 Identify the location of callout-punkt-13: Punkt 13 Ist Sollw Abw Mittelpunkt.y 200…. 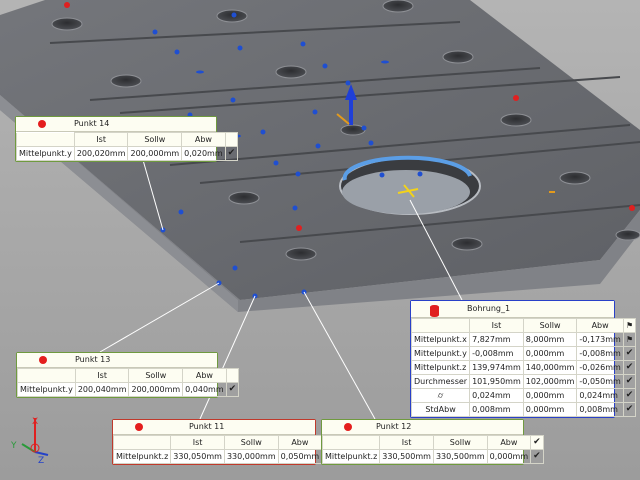
(128, 375).